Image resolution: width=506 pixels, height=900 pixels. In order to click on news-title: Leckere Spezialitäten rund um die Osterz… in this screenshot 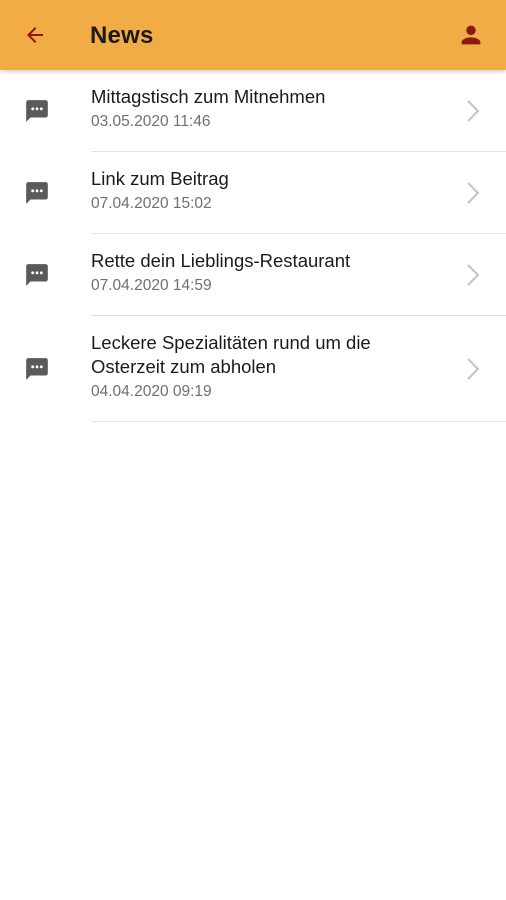, I will do `click(231, 354)`.